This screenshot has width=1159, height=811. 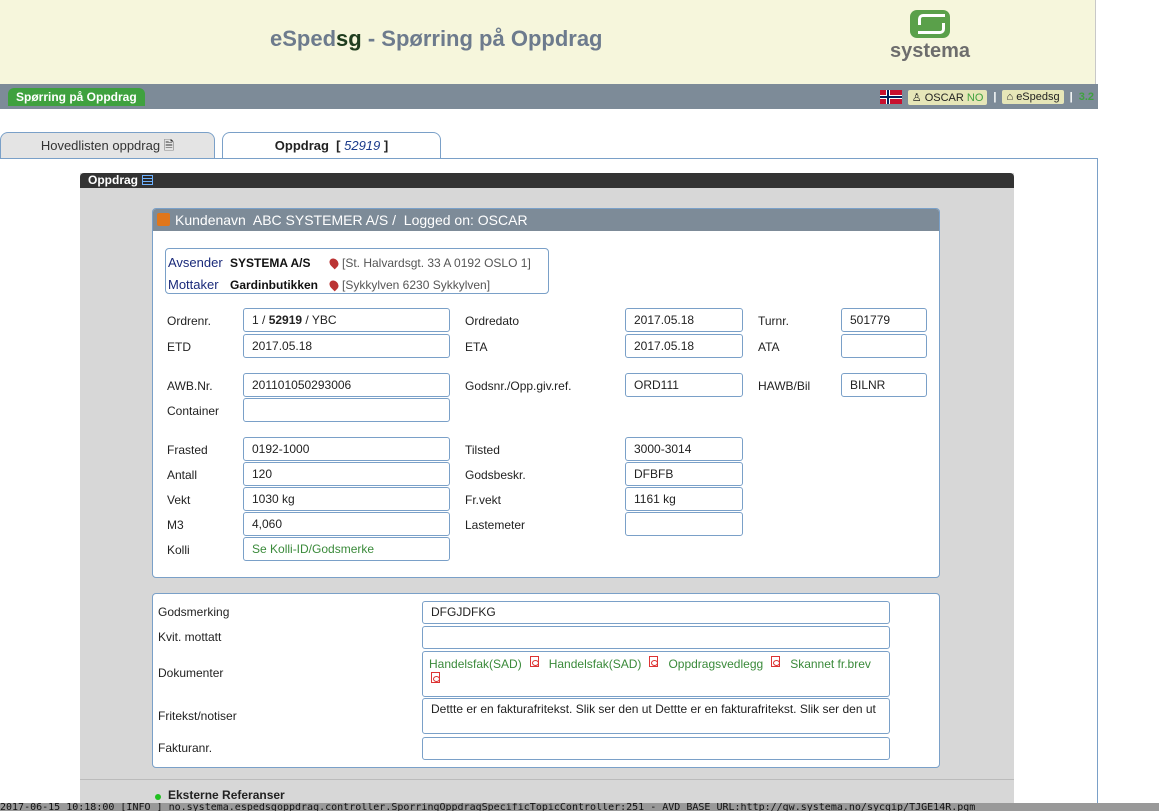 What do you see at coordinates (715, 664) in the screenshot?
I see `doc-link-oppdragsvedlegg: Oppdragsvedlegg` at bounding box center [715, 664].